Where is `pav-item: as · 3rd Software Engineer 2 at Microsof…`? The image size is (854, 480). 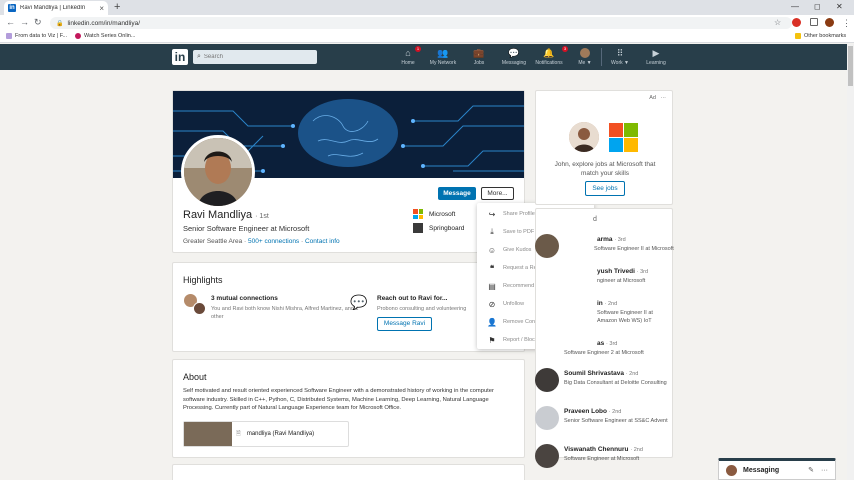 pav-item: as · 3rd Software Engineer 2 at Microsof… is located at coordinates (605, 354).